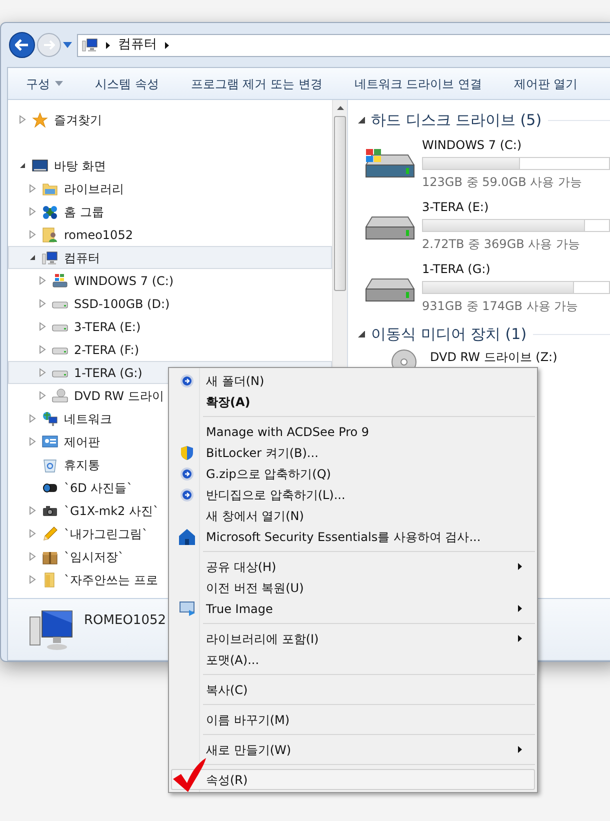  What do you see at coordinates (472, 145) in the screenshot?
I see `drive-name: WINDOWS 7 (C:)` at bounding box center [472, 145].